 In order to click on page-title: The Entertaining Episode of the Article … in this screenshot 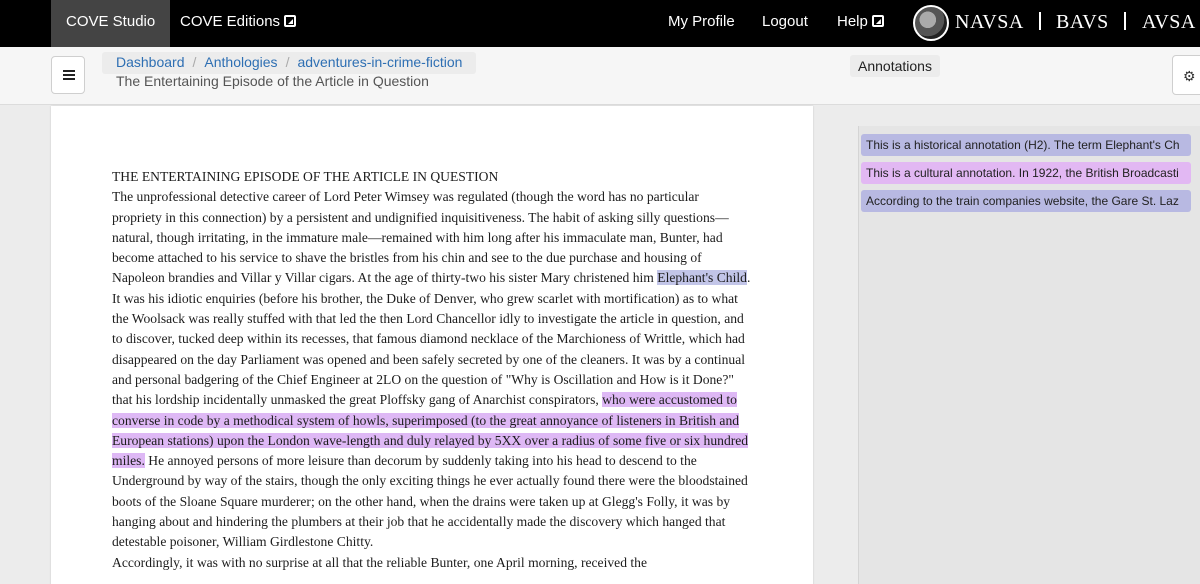, I will do `click(272, 81)`.